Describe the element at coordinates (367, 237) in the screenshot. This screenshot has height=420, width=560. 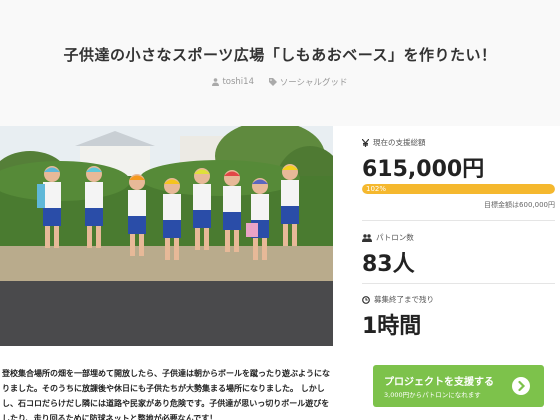
I see `group-icon` at that location.